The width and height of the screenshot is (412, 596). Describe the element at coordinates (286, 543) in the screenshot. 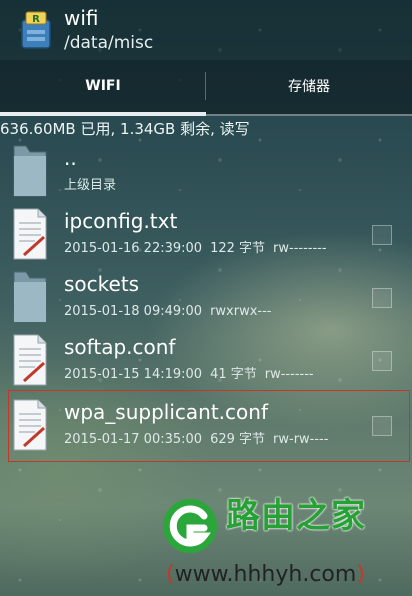

I see `site-watermark: 路由之家 (www.hhhyh.com)` at that location.